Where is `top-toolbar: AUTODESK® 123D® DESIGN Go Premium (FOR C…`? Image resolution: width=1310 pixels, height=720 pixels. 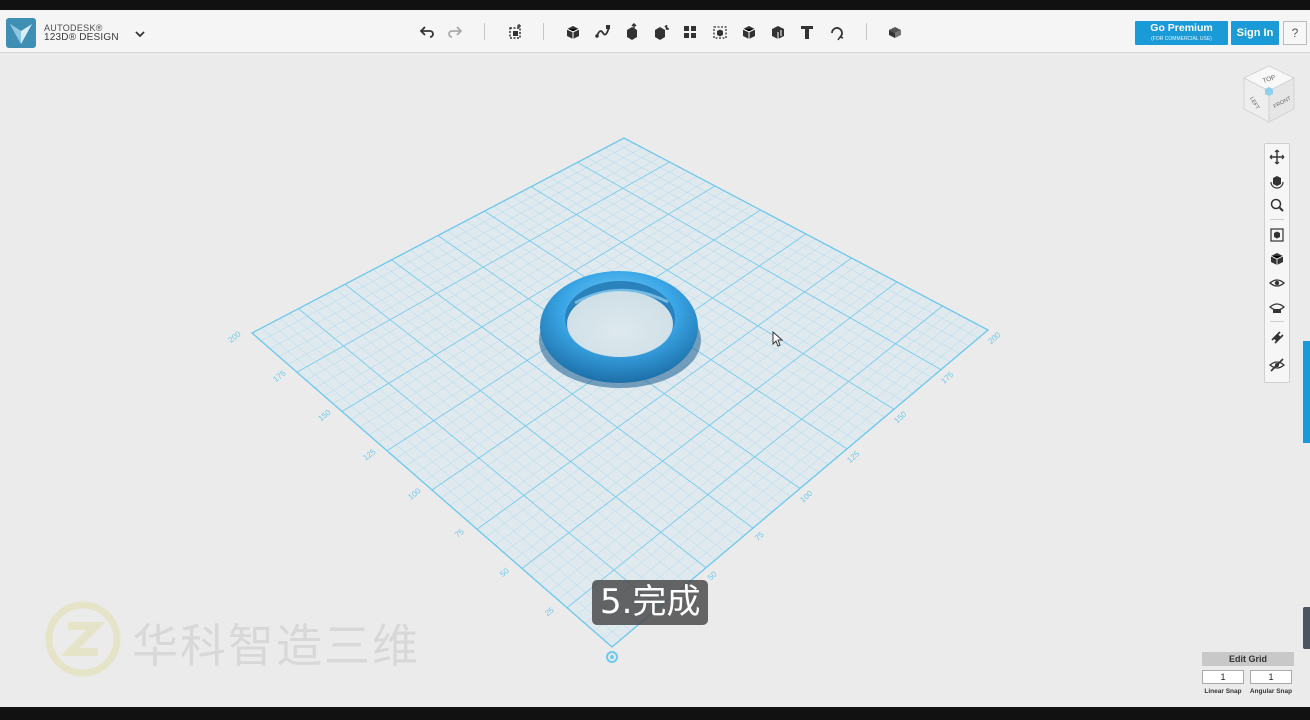 top-toolbar: AUTODESK® 123D® DESIGN Go Premium (FOR C… is located at coordinates (655, 31).